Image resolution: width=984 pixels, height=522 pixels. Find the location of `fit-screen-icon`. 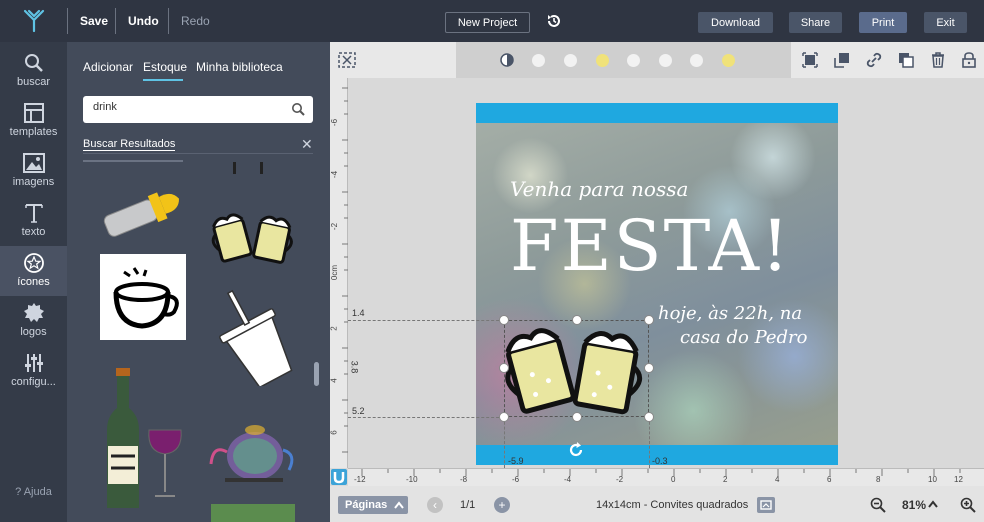

fit-screen-icon is located at coordinates (347, 60).